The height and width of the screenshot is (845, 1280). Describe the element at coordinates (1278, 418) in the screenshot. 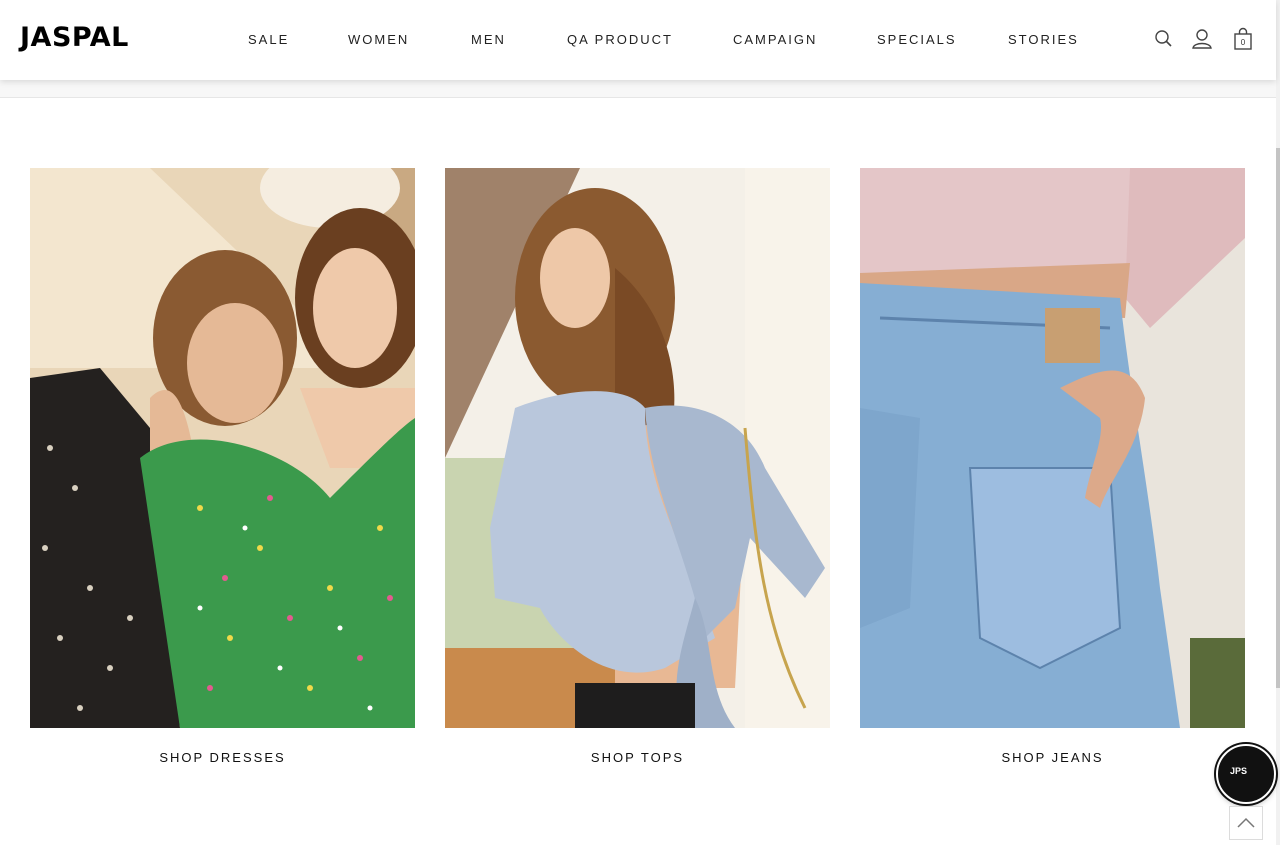

I see `scrollbar-thumb` at that location.